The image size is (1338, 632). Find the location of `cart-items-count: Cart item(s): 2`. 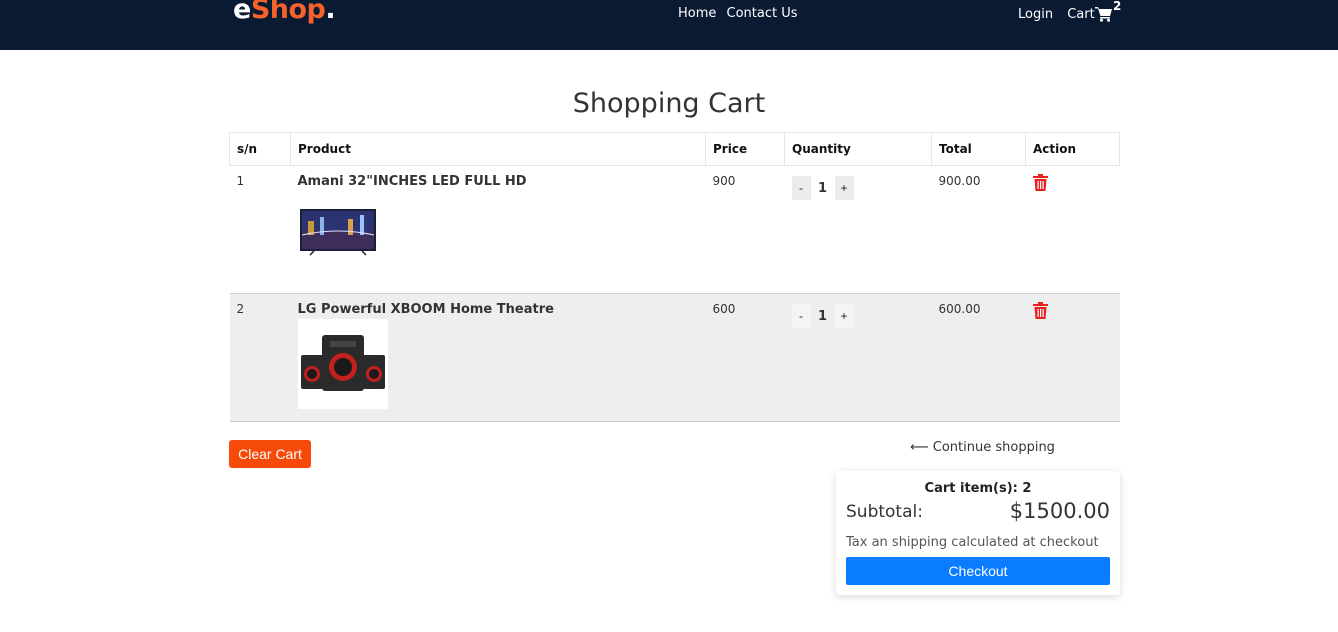

cart-items-count: Cart item(s): 2 is located at coordinates (978, 488).